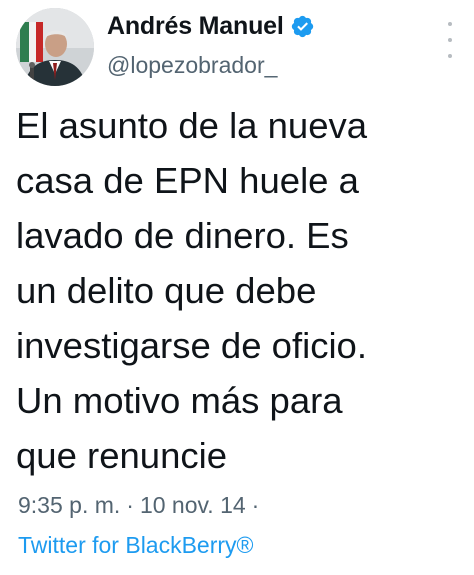  What do you see at coordinates (69, 505) in the screenshot?
I see `tweet-time: 9:35 p. m.` at bounding box center [69, 505].